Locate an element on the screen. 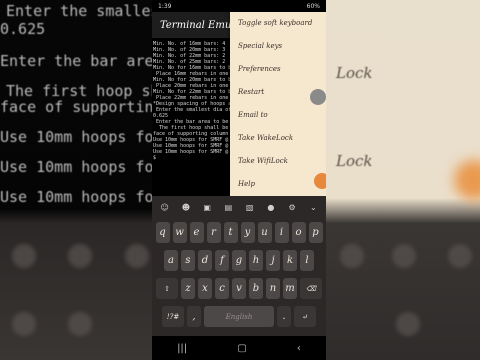 This screenshot has width=480, height=360. navigation-bar: ||| ▢ ‹ is located at coordinates (239, 348).